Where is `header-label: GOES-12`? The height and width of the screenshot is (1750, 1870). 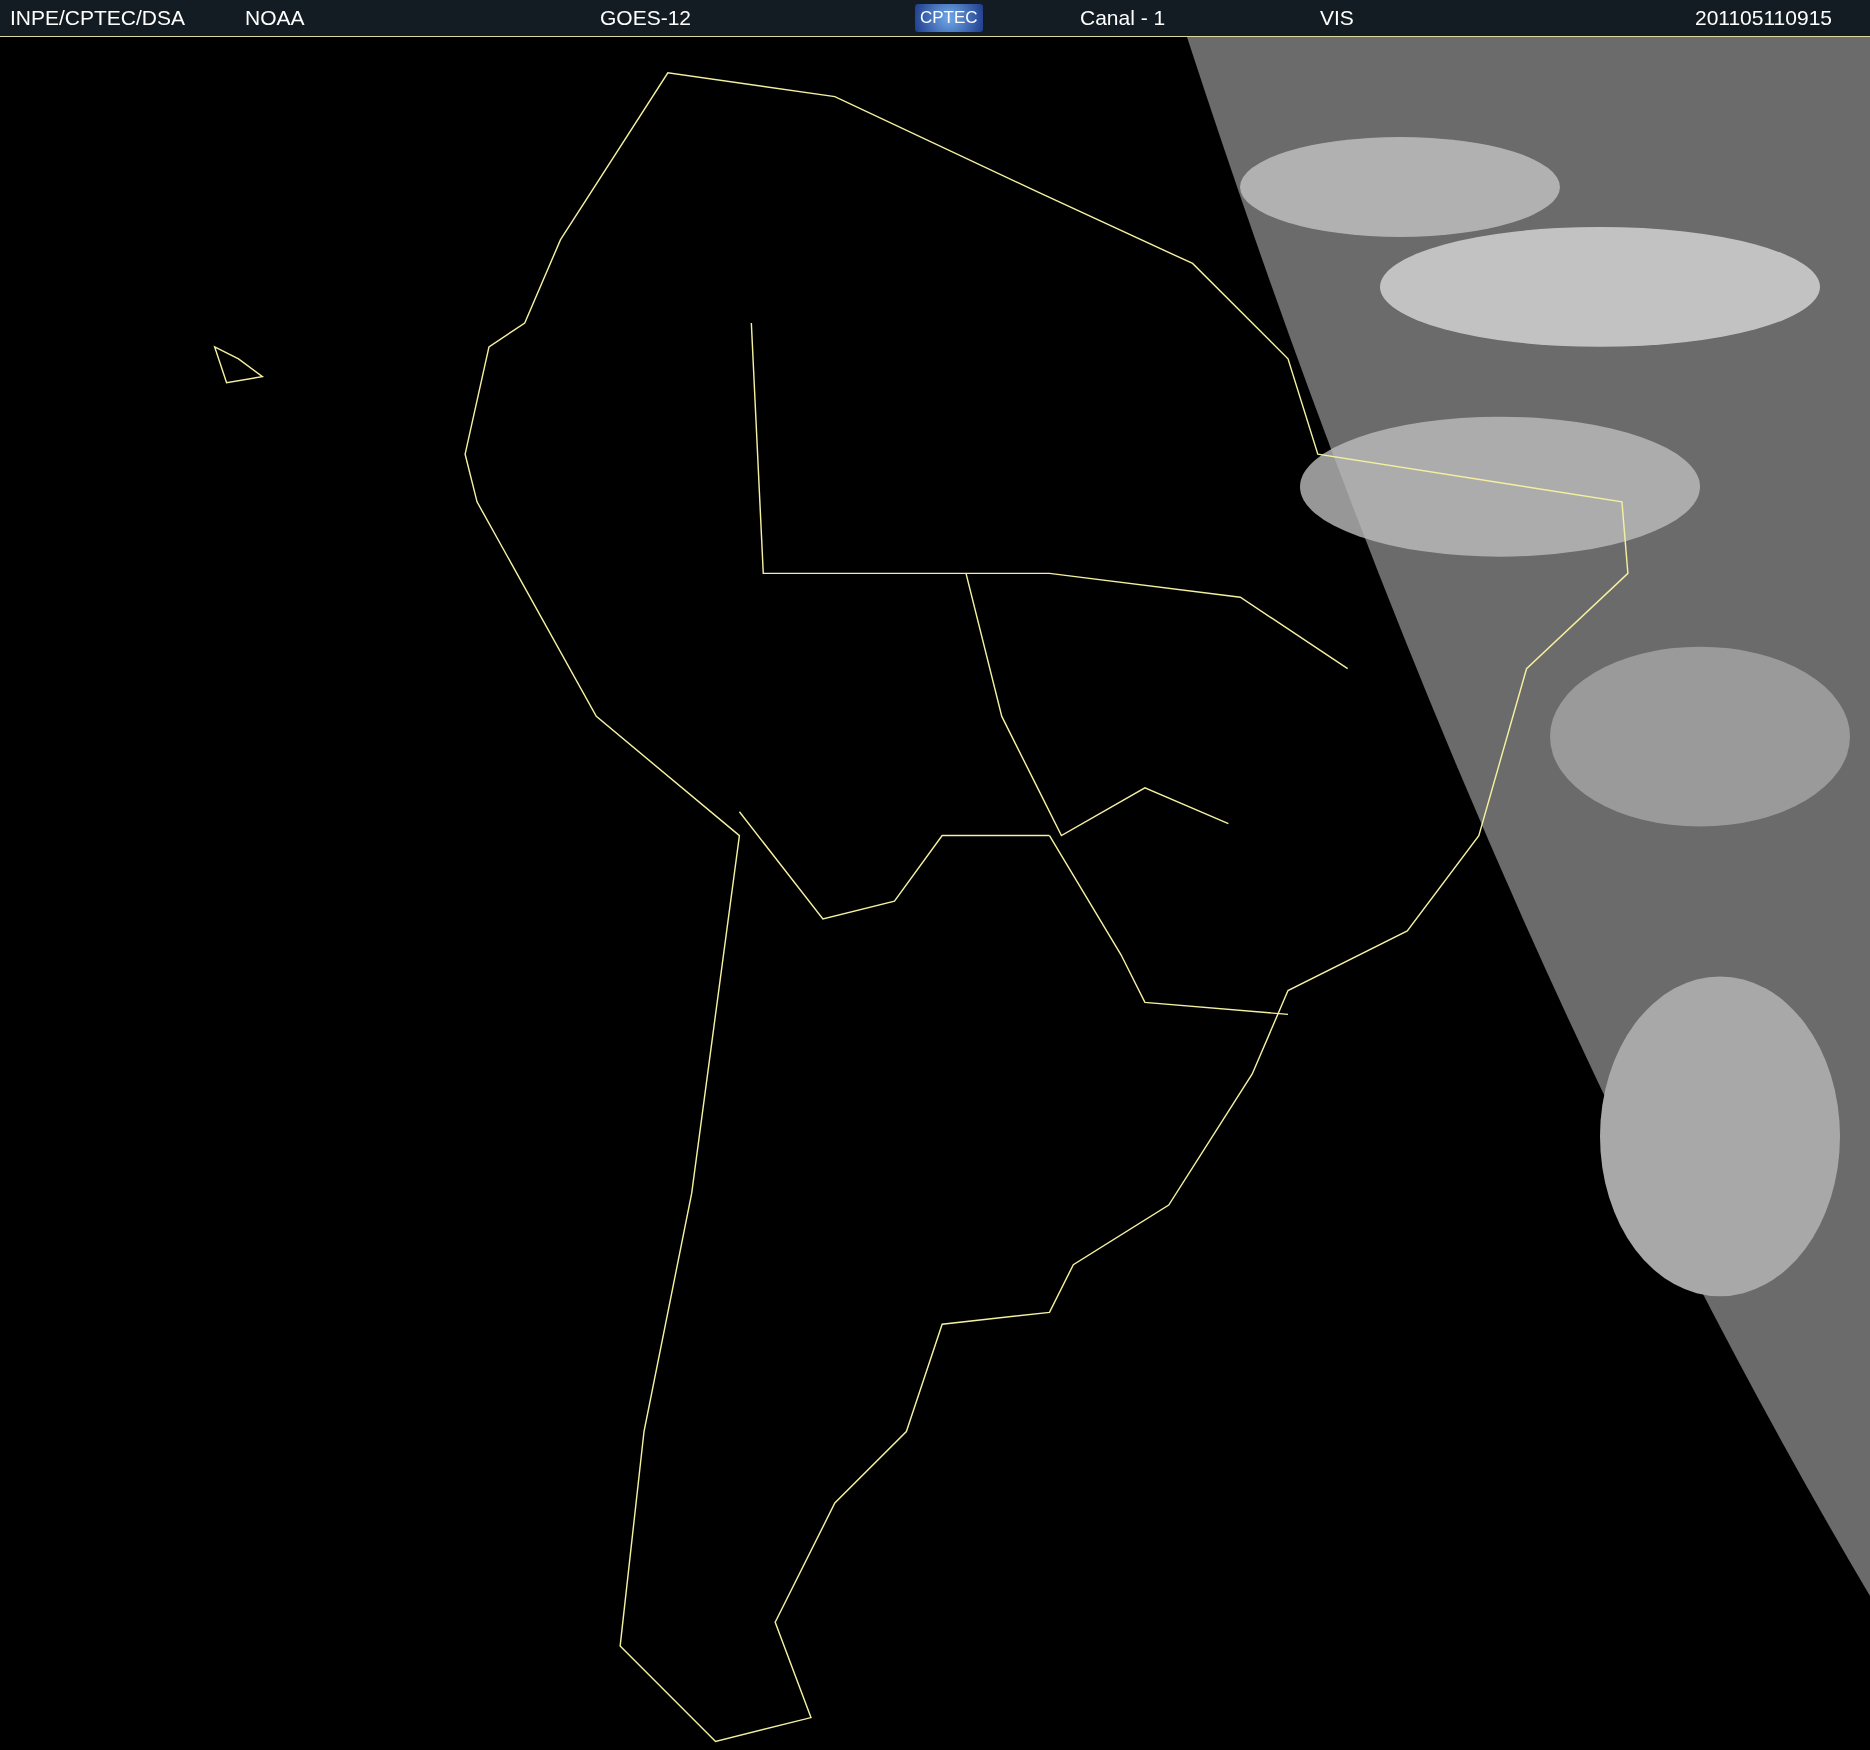
header-label: GOES-12 is located at coordinates (646, 18).